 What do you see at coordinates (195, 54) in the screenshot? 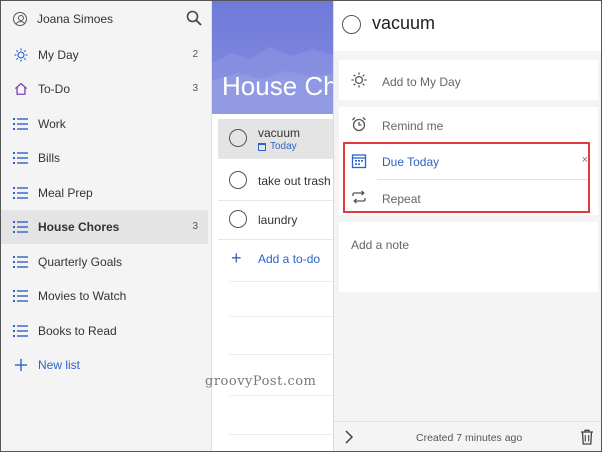
I see `item-count: 2` at bounding box center [195, 54].